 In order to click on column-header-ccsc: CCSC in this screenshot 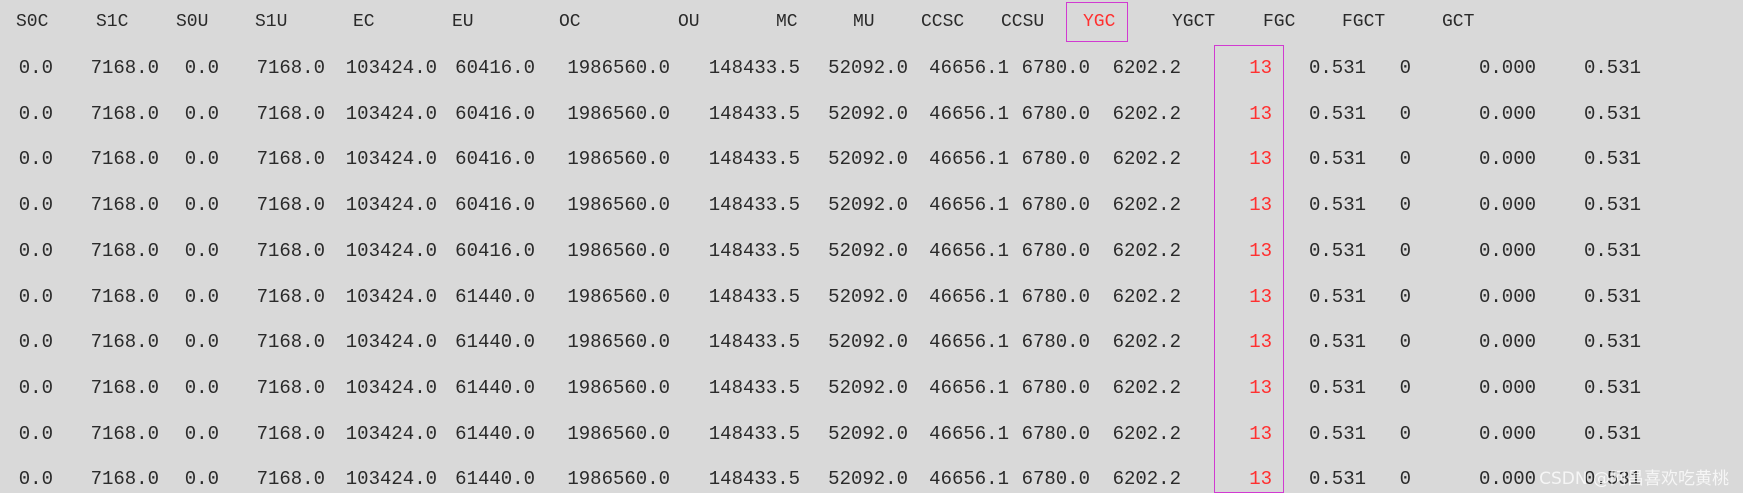, I will do `click(943, 22)`.